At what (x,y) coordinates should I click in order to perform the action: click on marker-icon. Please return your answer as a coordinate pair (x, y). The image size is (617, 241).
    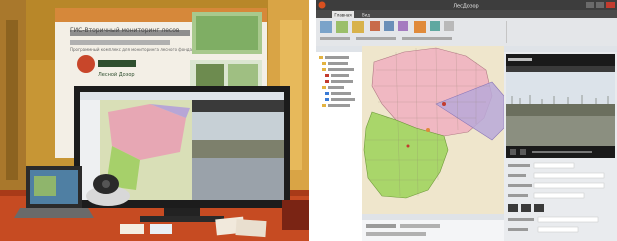
    Looking at the image, I should click on (408, 146).